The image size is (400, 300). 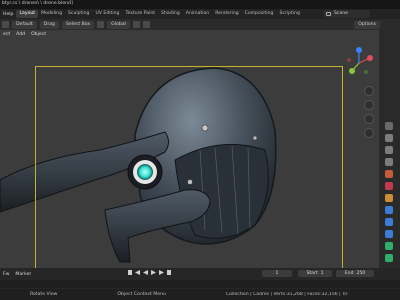 I want to click on tab-scripting: Scripting, so click(x=289, y=14).